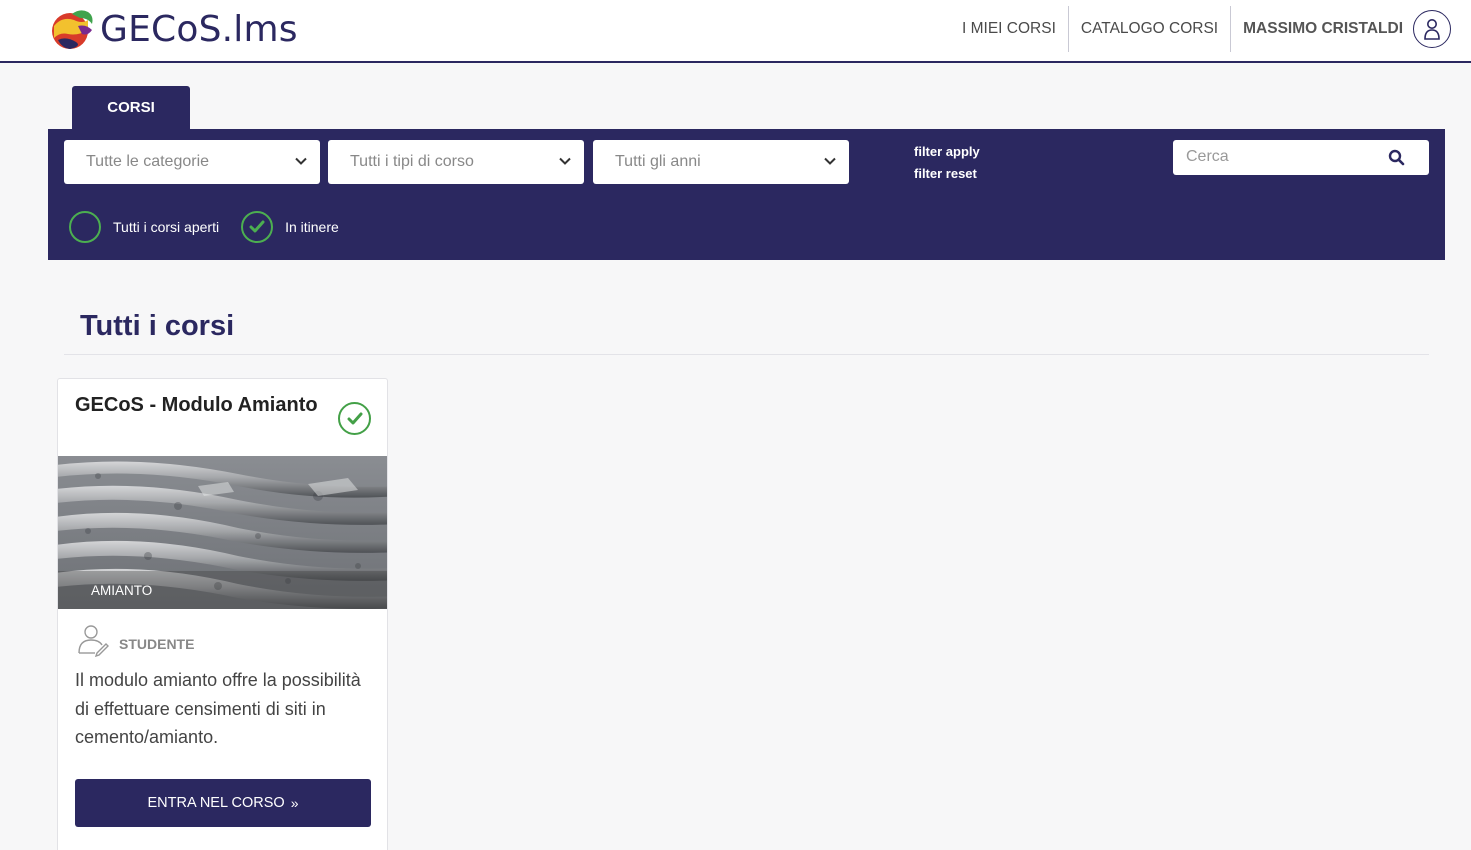 Image resolution: width=1471 pixels, height=850 pixels. Describe the element at coordinates (412, 161) in the screenshot. I see `course-type-select-value: Tutti i tipi di corso` at that location.